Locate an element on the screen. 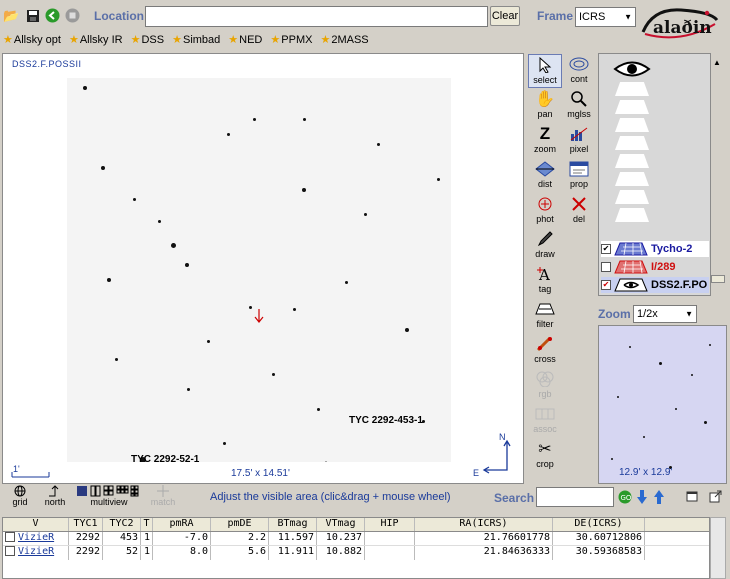 Image resolution: width=730 pixels, height=579 pixels. bookmark-allsky-ir: ★Allsky IR is located at coordinates (96, 41).